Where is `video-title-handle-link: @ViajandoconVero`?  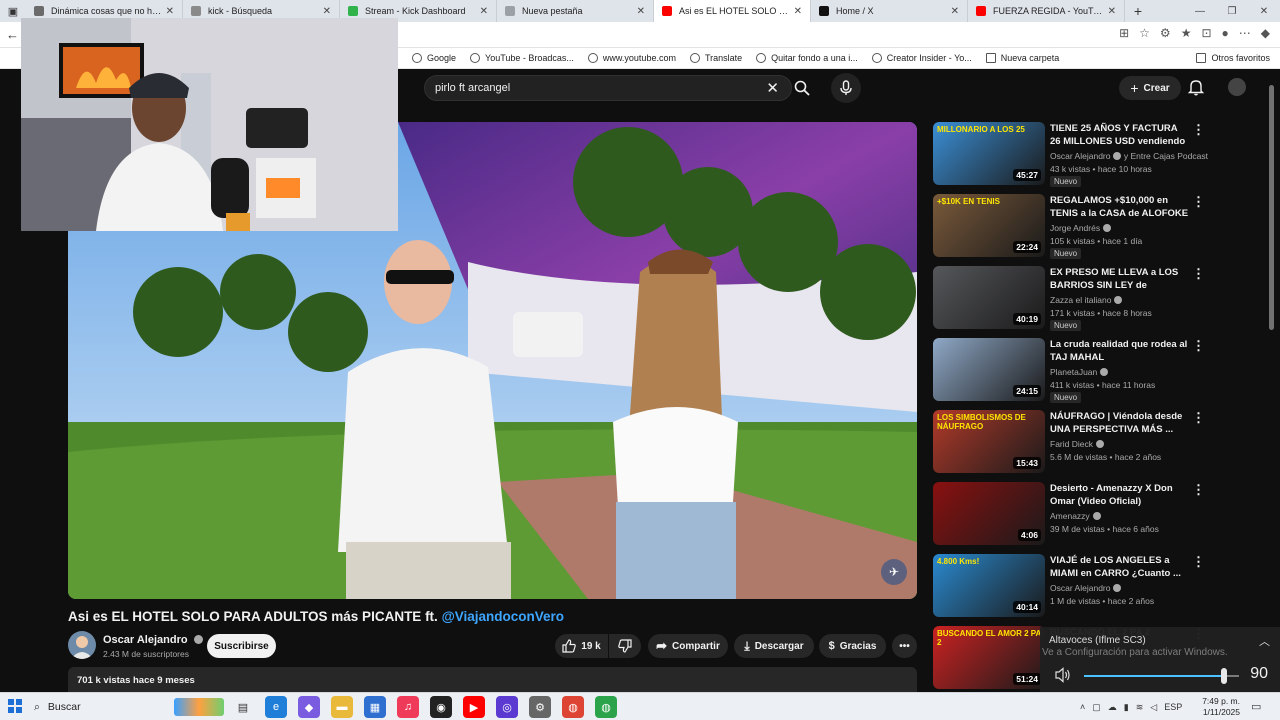 video-title-handle-link: @ViajandoconVero is located at coordinates (503, 616).